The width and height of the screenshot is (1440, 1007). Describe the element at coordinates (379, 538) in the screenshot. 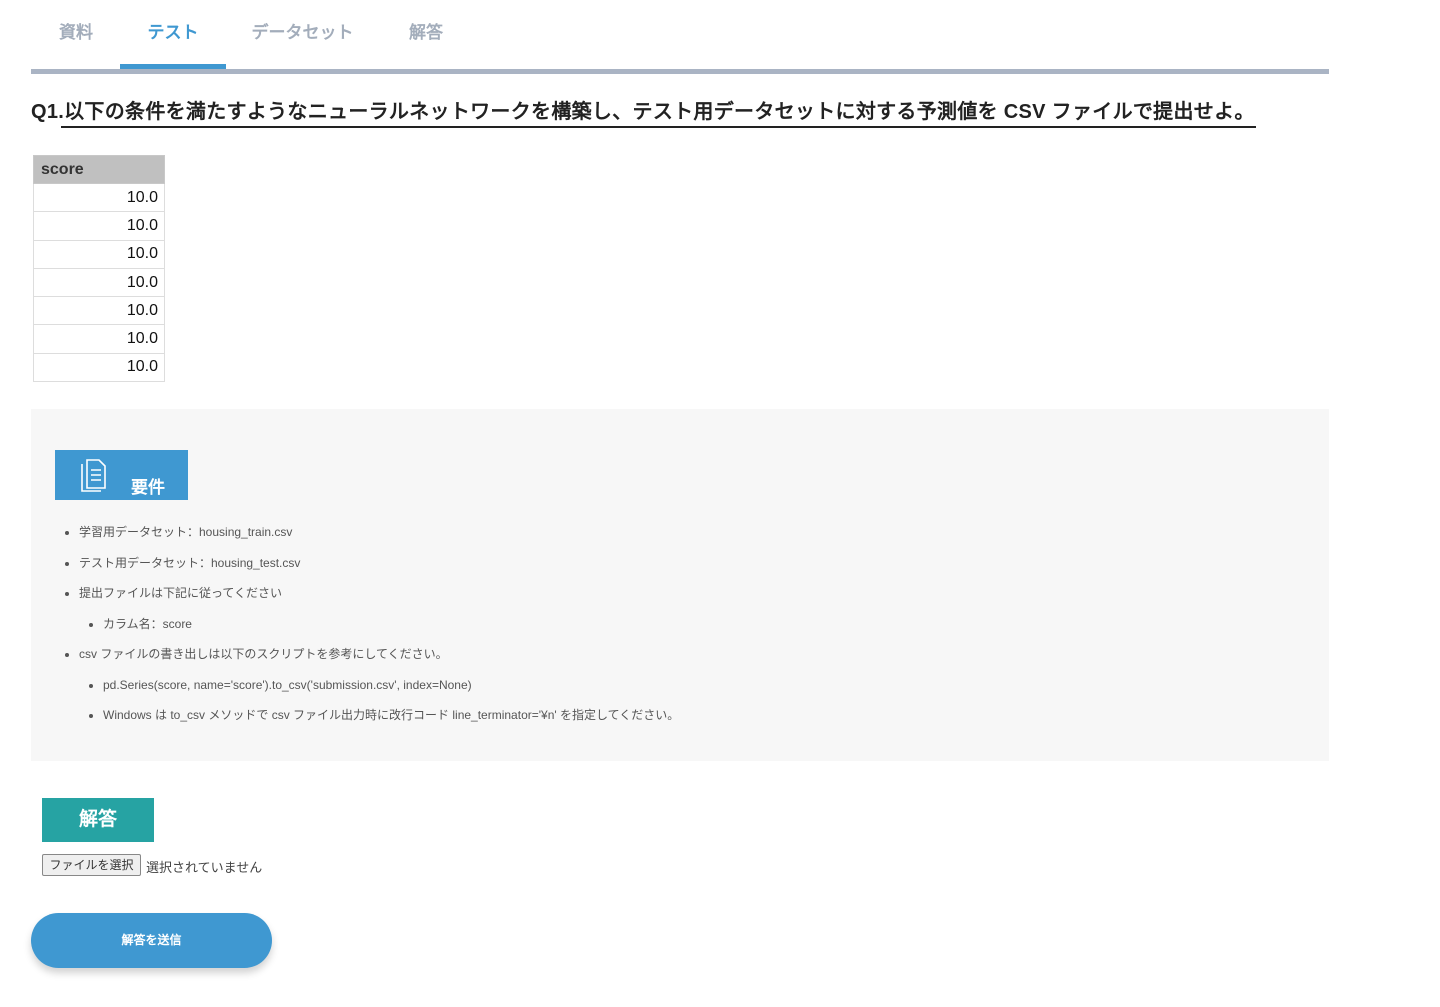

I see `list-item: 学習用データセット：housing_train.csv` at that location.